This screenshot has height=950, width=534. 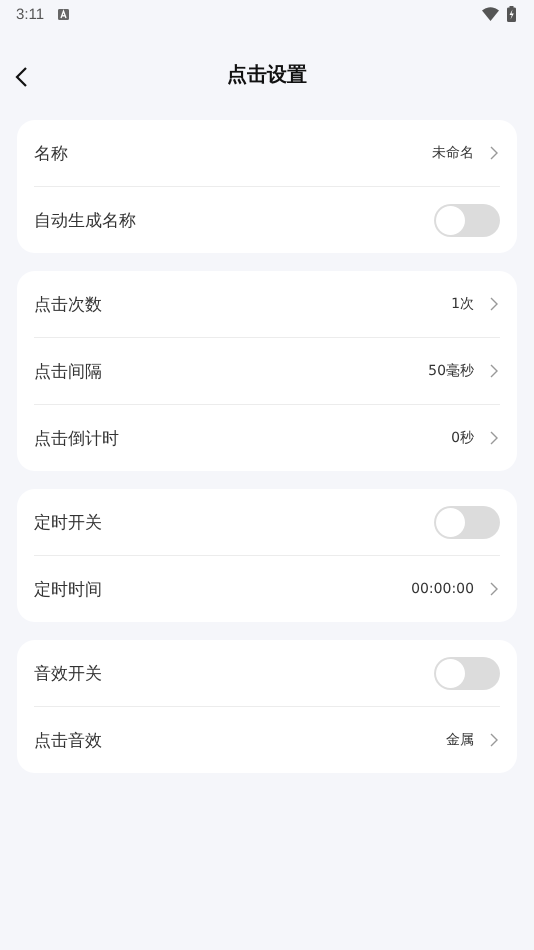 I want to click on setting-value: 50毫秒, so click(x=451, y=371).